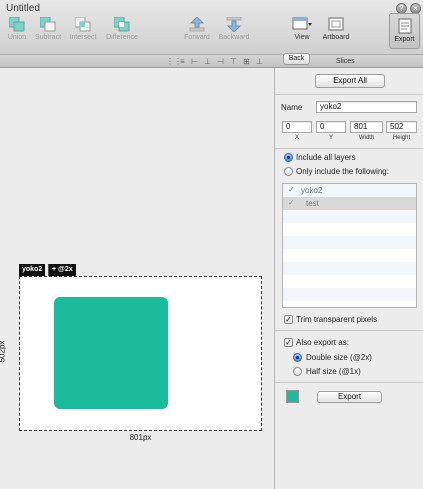 Image resolution: width=423 pixels, height=489 pixels. I want to click on difference-icon, so click(122, 24).